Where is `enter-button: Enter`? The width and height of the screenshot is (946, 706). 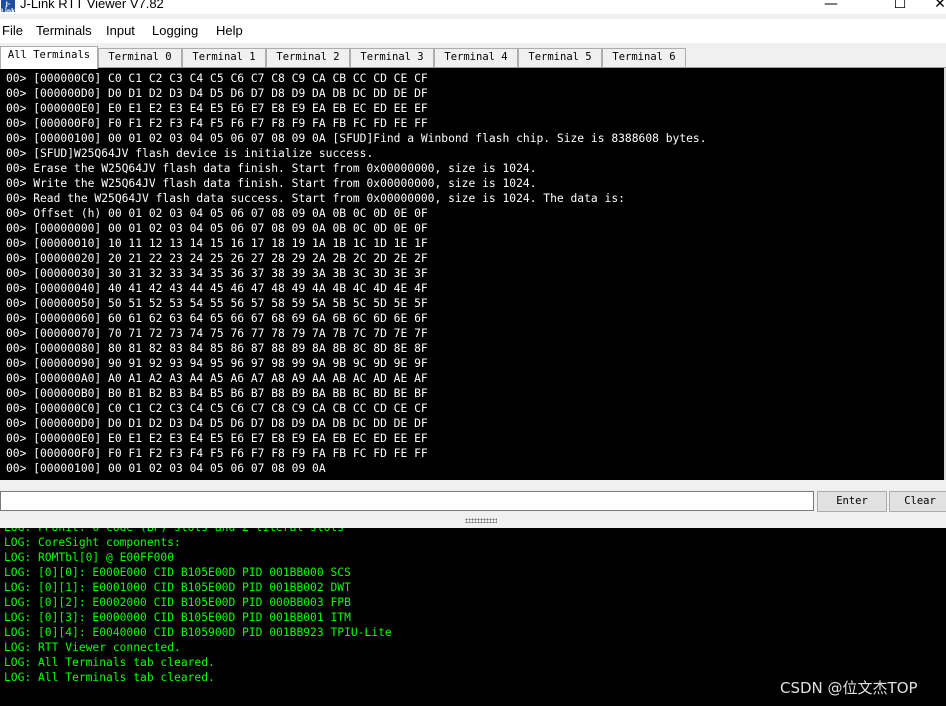 enter-button: Enter is located at coordinates (852, 501).